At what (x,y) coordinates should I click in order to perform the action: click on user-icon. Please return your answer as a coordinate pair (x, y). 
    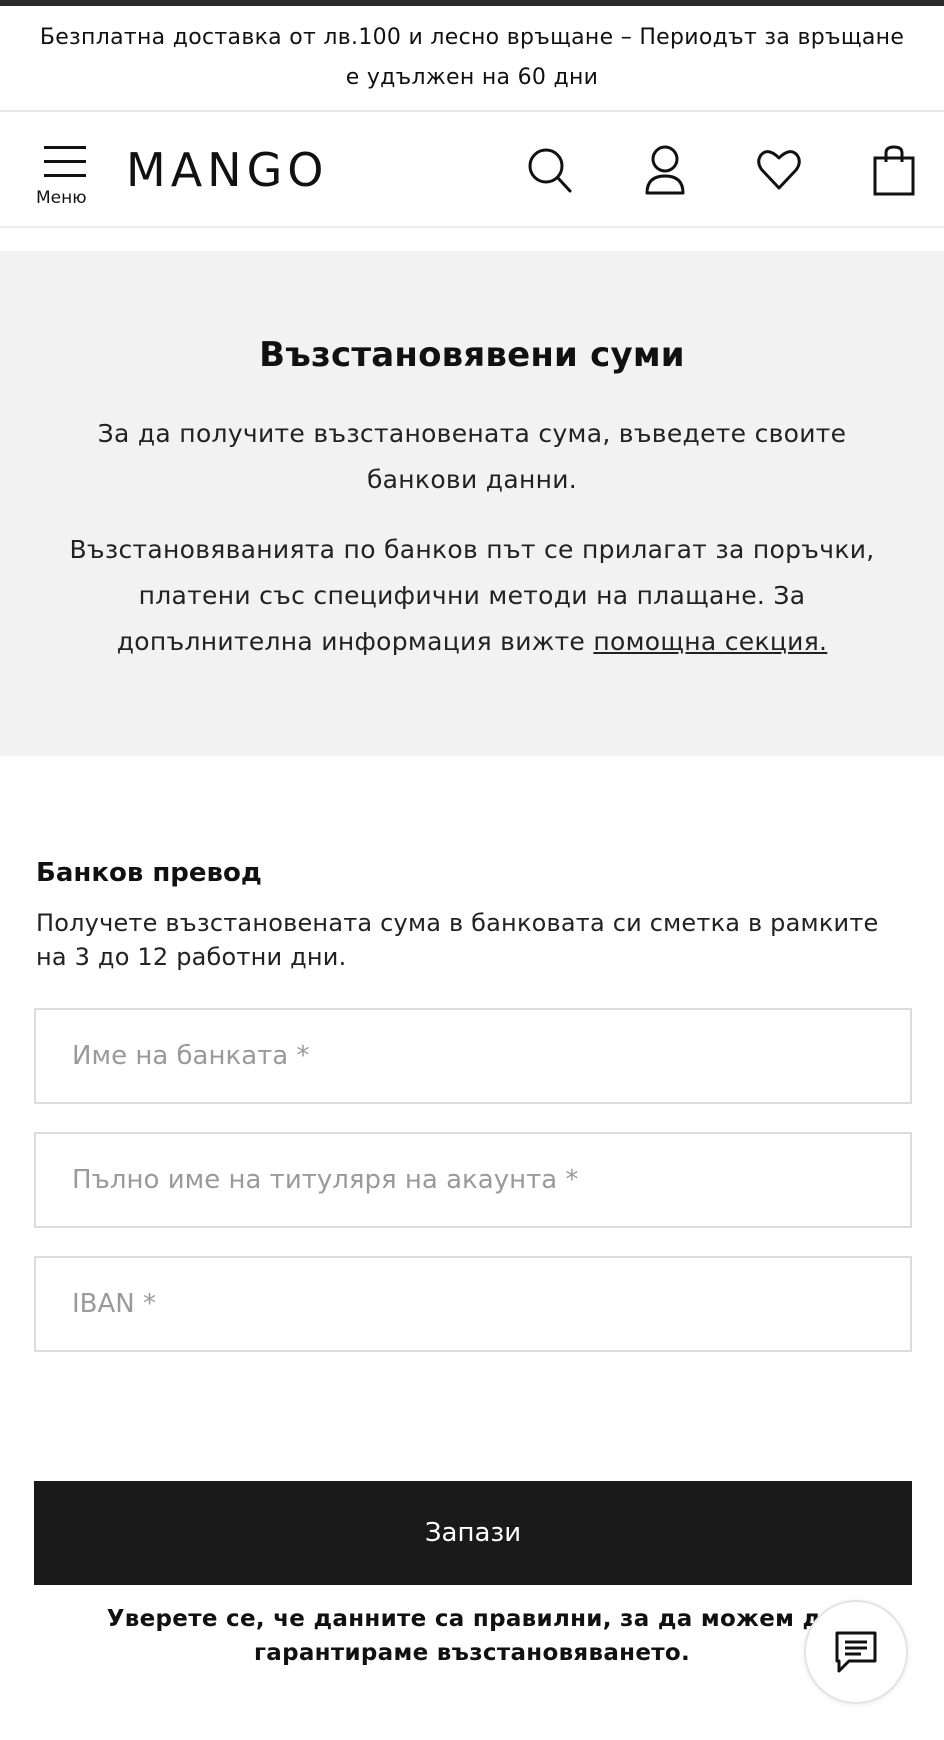
    Looking at the image, I should click on (665, 170).